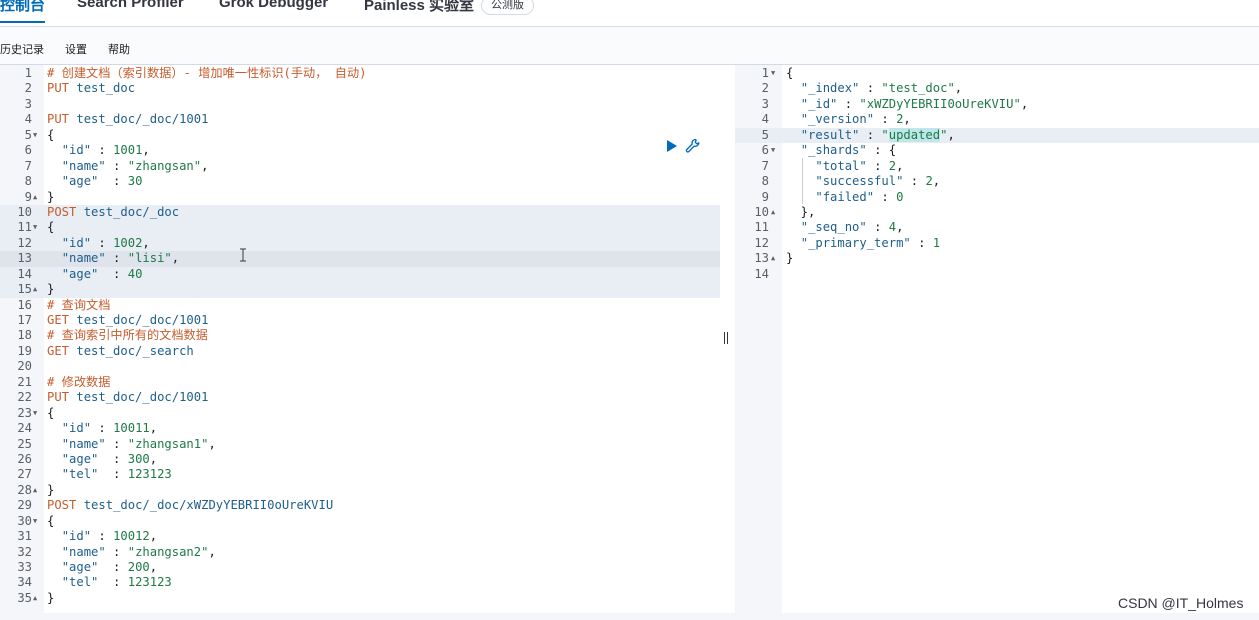 Image resolution: width=1259 pixels, height=620 pixels. What do you see at coordinates (997, 135) in the screenshot?
I see `response-line: 5 "result" : "updated",` at bounding box center [997, 135].